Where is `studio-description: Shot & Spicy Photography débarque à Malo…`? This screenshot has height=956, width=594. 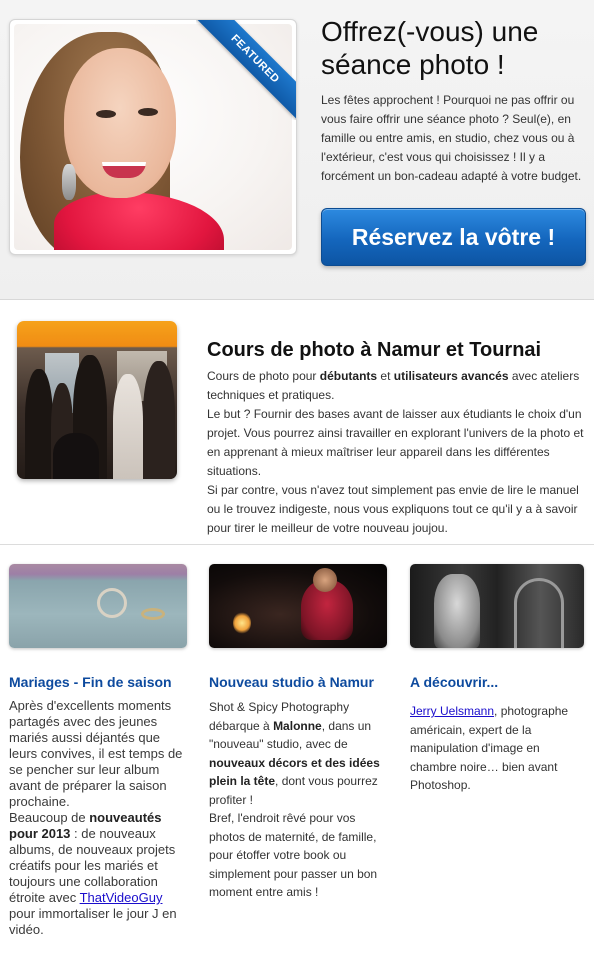
studio-description: Shot & Spicy Photography débarque à Malo… is located at coordinates (300, 800).